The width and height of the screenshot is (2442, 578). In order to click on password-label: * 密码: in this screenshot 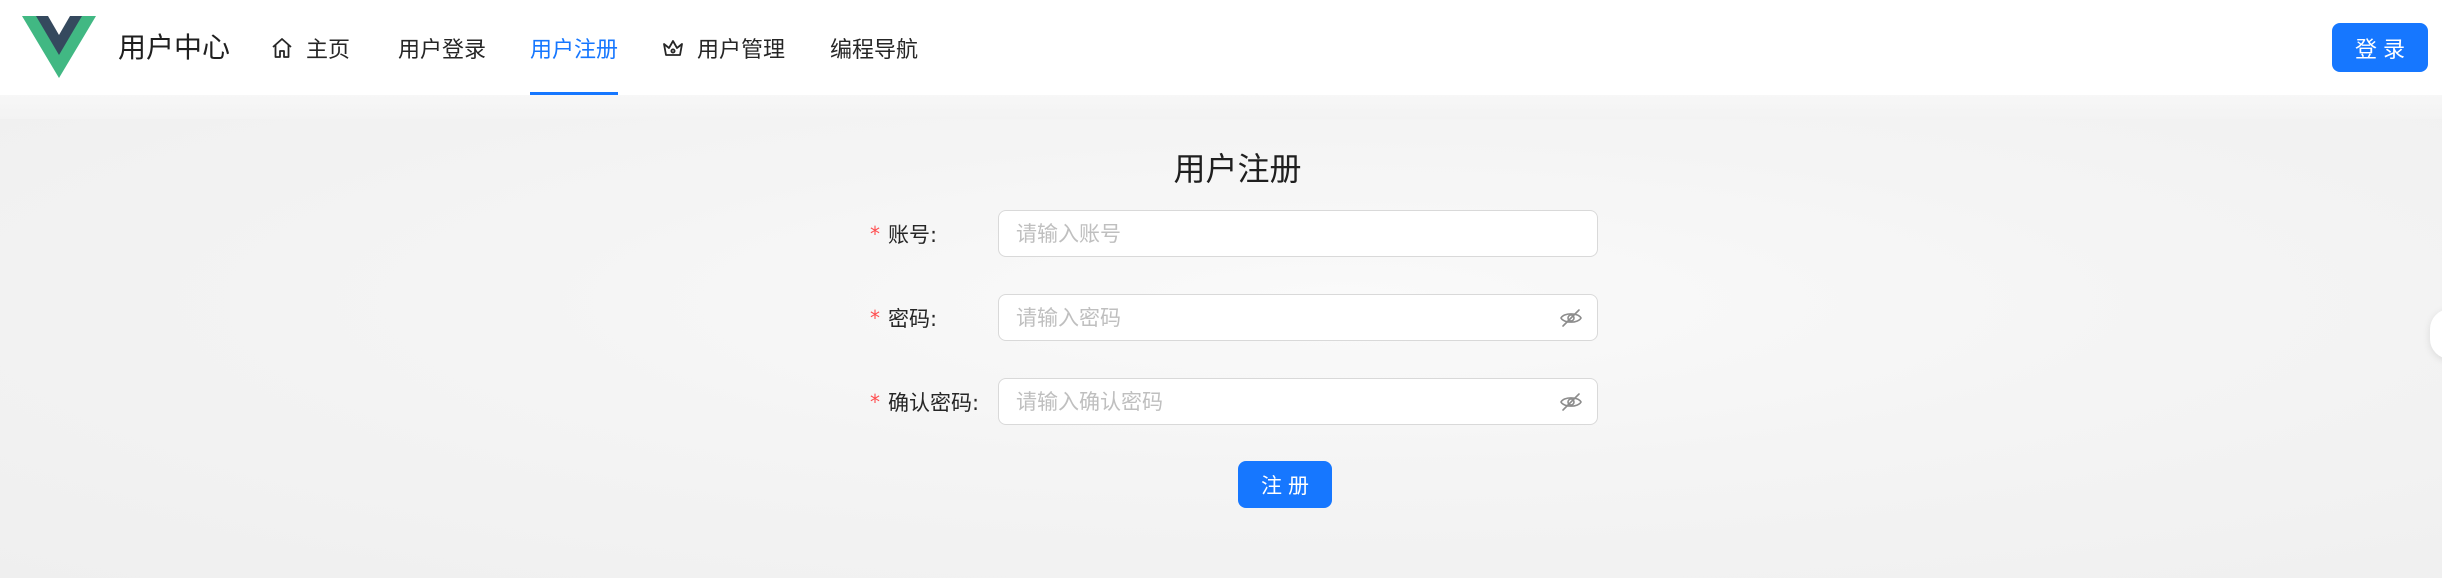, I will do `click(903, 317)`.